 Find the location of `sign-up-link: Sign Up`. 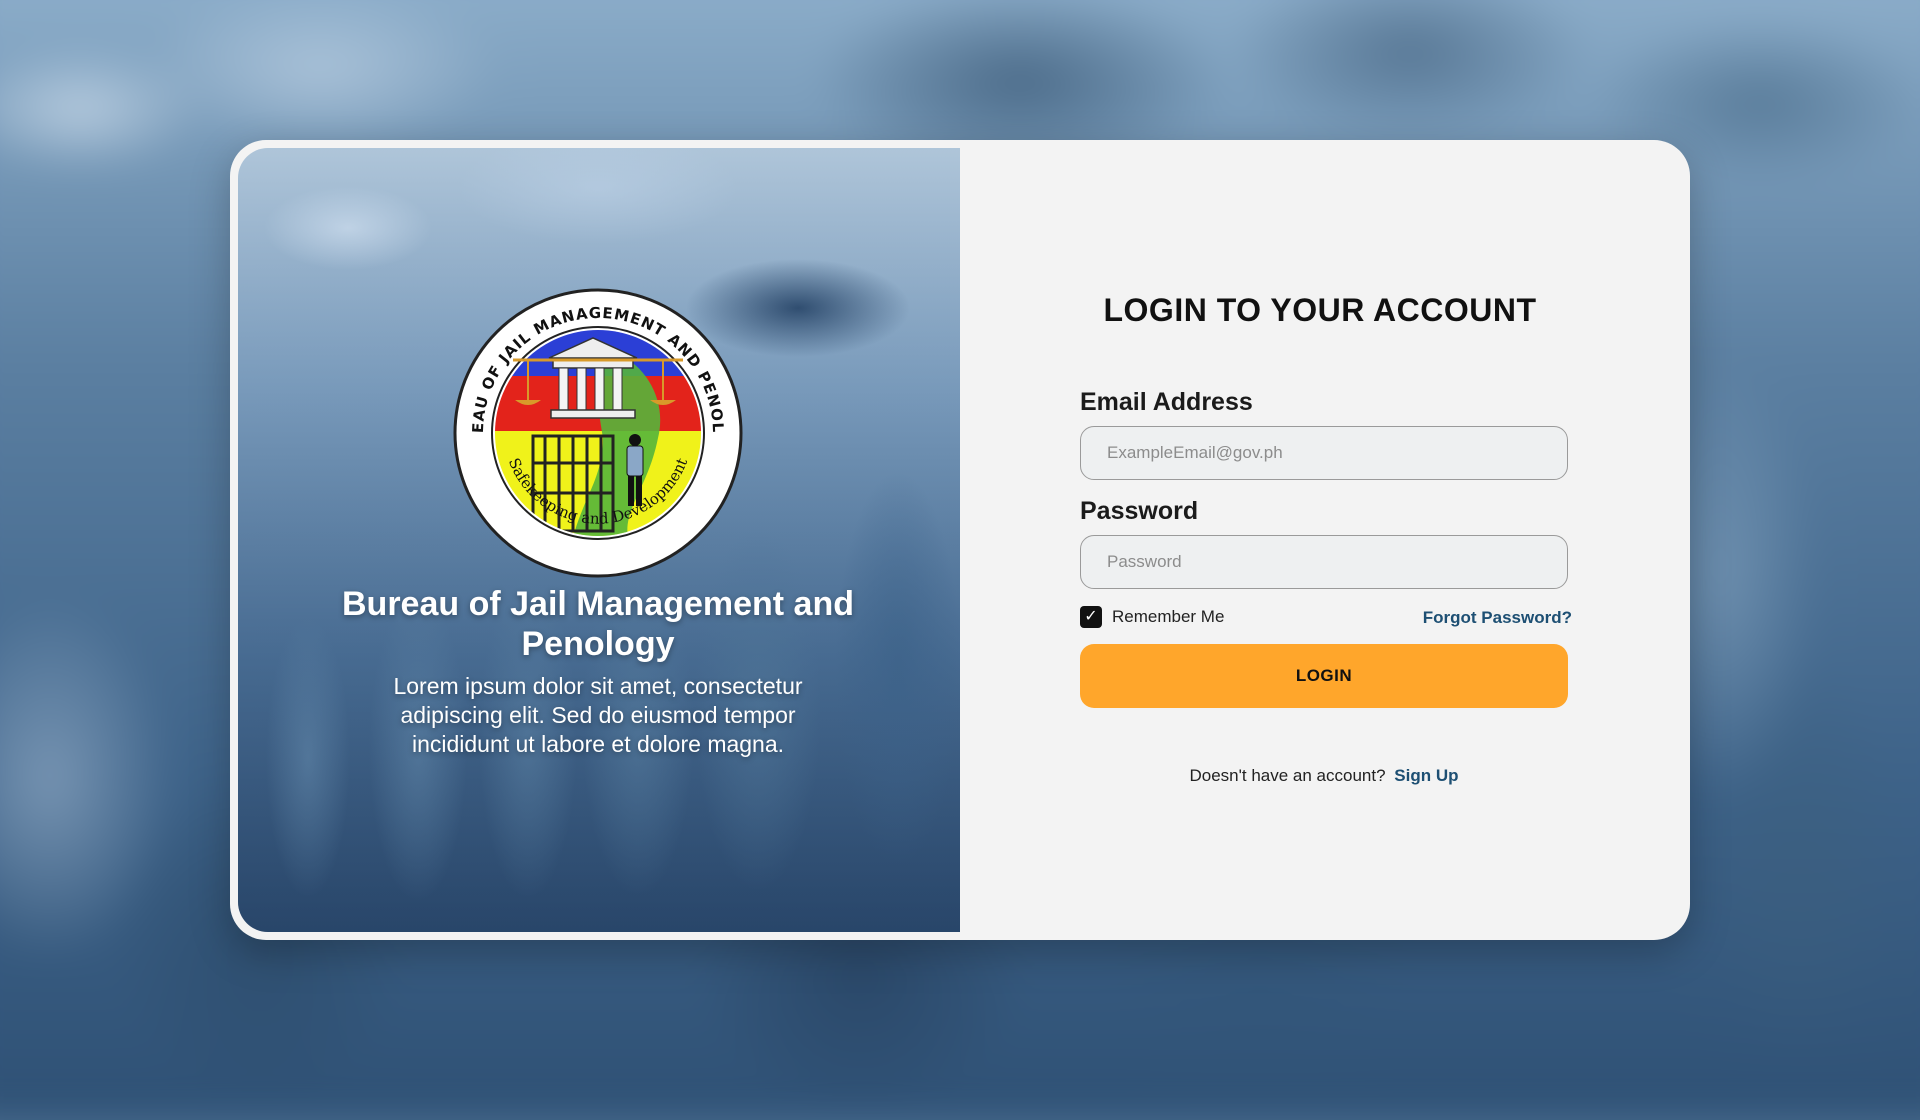

sign-up-link: Sign Up is located at coordinates (1426, 775).